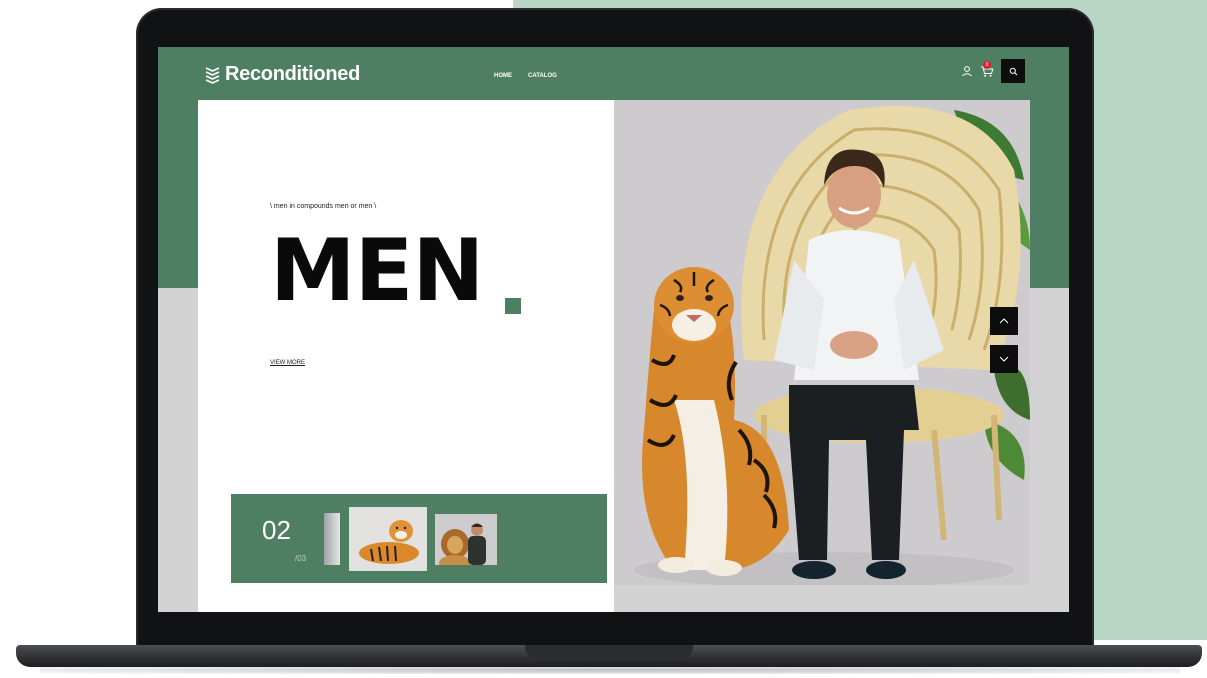  Describe the element at coordinates (276, 530) in the screenshot. I see `slide-current-number: 02` at that location.